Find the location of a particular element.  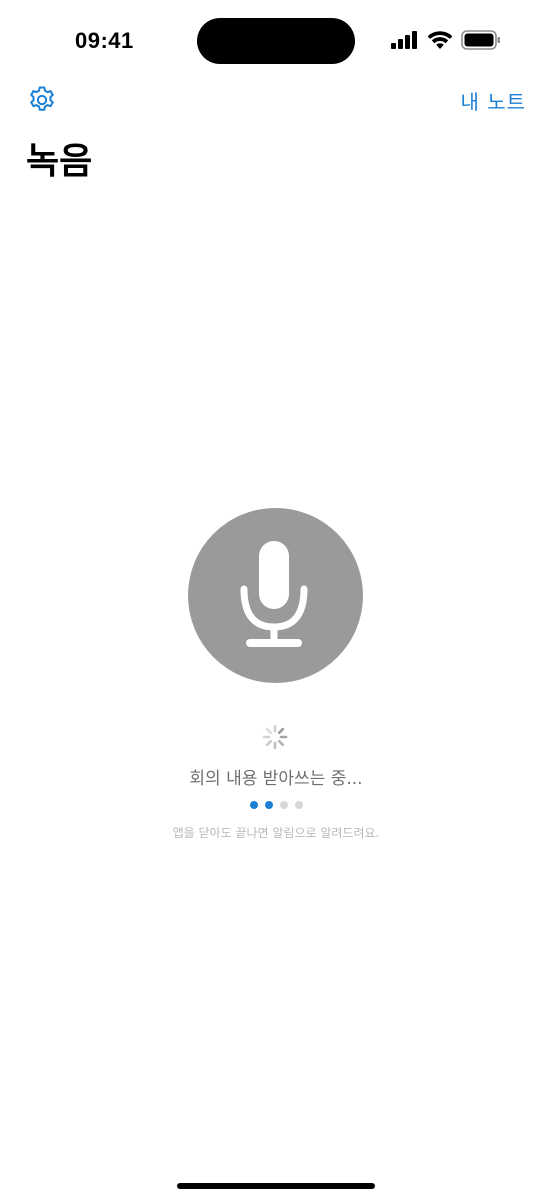

settings-button is located at coordinates (42, 100).